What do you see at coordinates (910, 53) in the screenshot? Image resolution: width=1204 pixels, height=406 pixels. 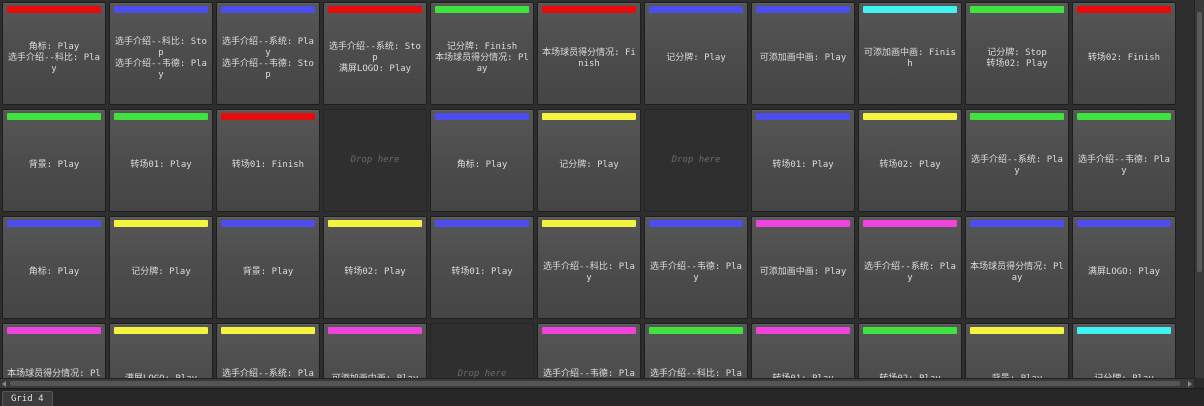 I see `grid-cell: 可添加画中画: Finish` at bounding box center [910, 53].